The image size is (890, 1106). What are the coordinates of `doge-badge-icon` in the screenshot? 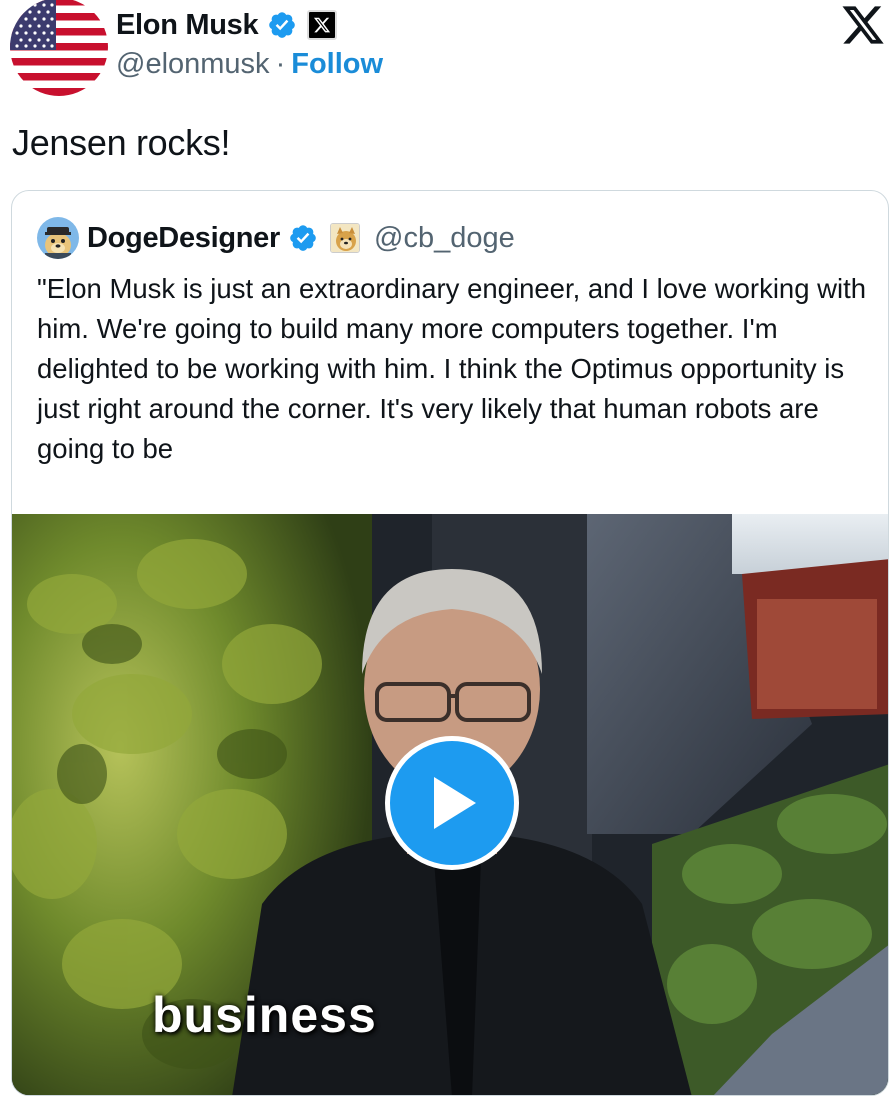 It's located at (345, 238).